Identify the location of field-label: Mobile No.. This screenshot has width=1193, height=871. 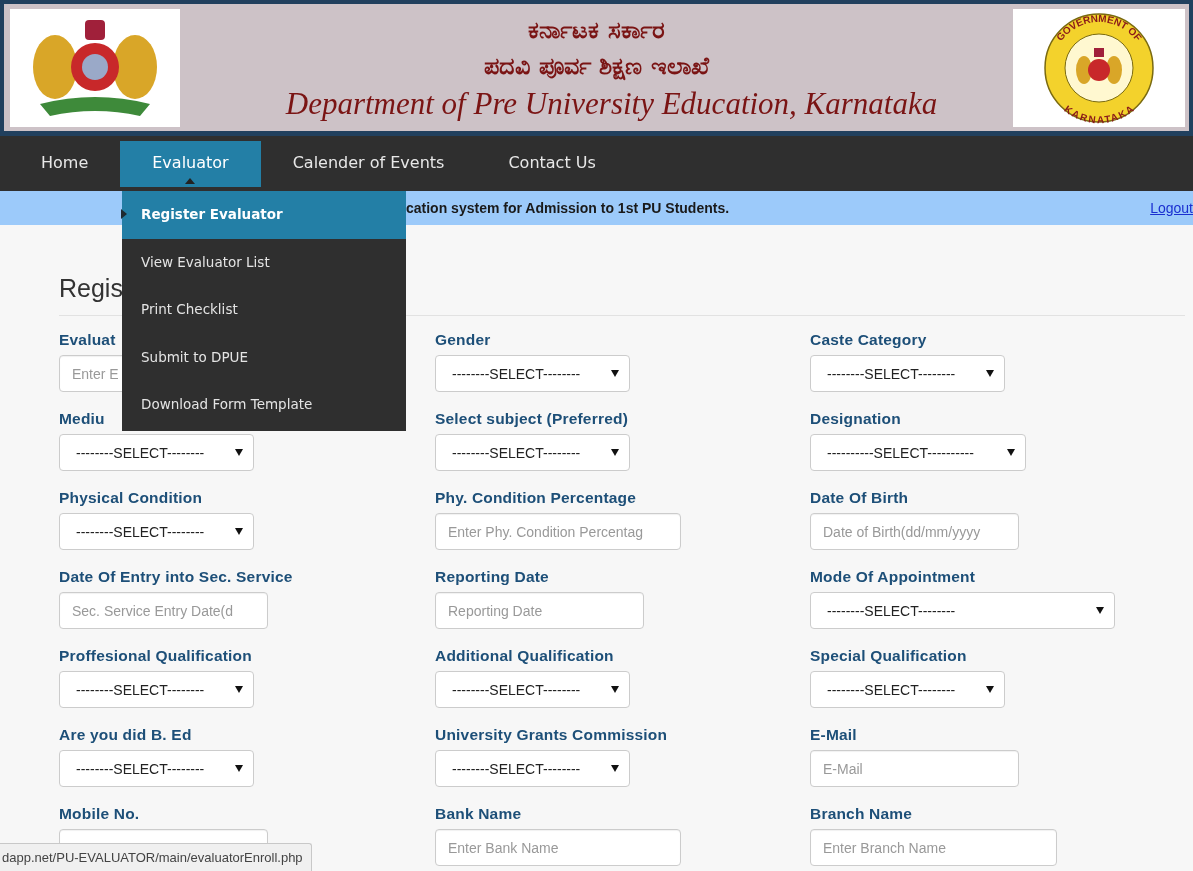
(99, 814).